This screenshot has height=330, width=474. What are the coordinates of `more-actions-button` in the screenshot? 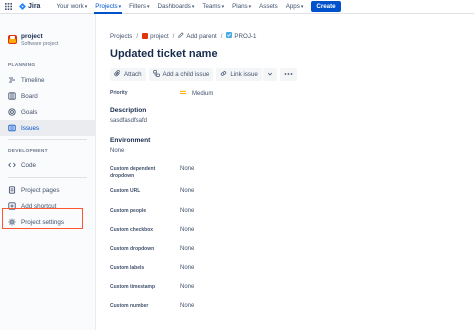 It's located at (288, 74).